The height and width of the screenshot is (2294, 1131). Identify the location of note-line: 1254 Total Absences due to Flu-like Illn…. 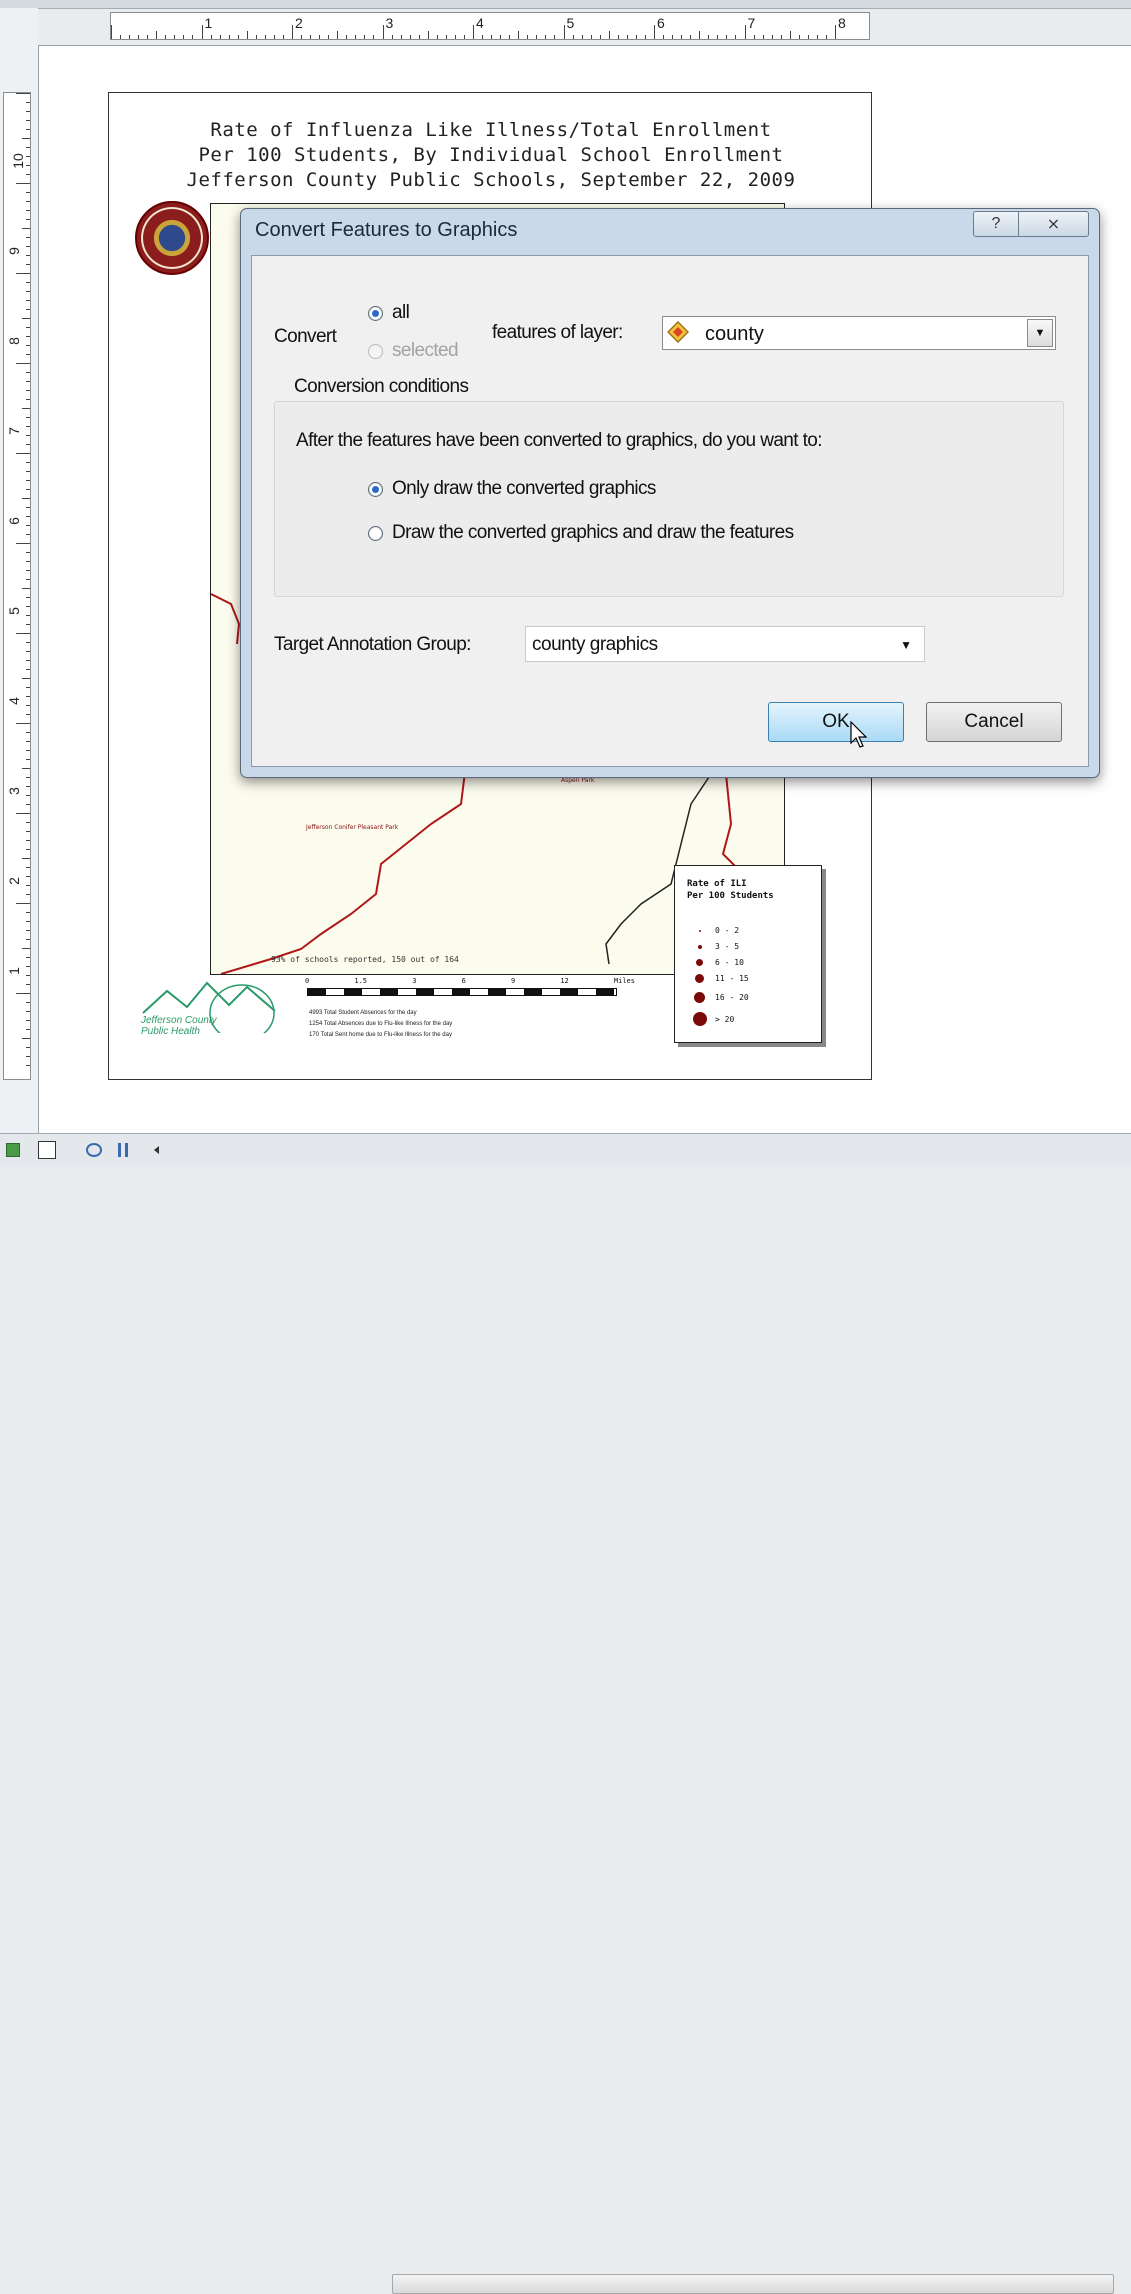
(381, 1024).